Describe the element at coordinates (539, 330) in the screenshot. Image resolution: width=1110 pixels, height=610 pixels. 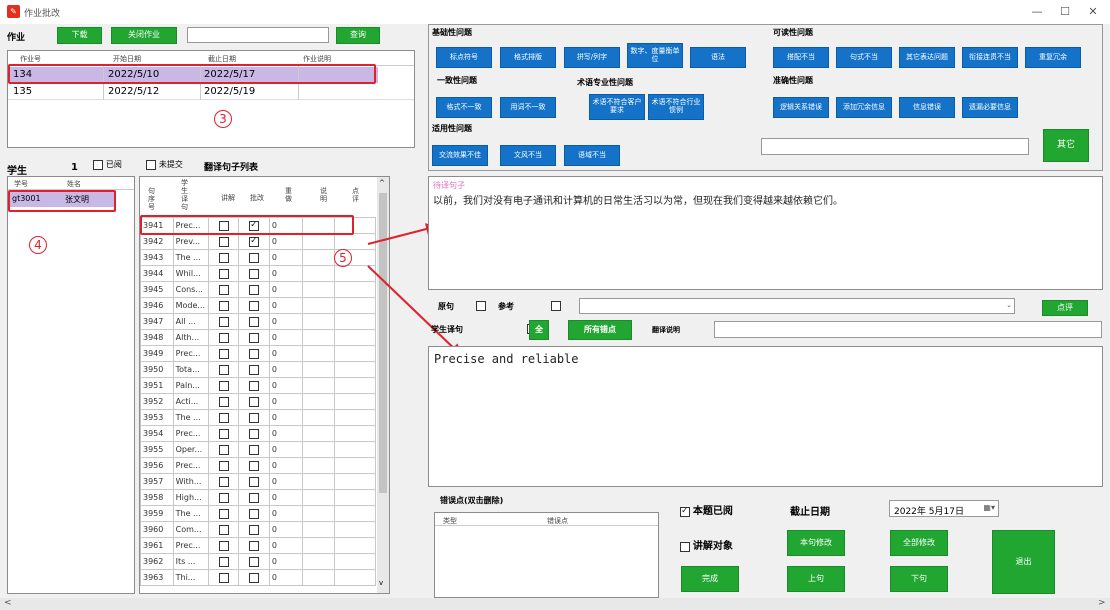
I see `all-button: 全` at that location.